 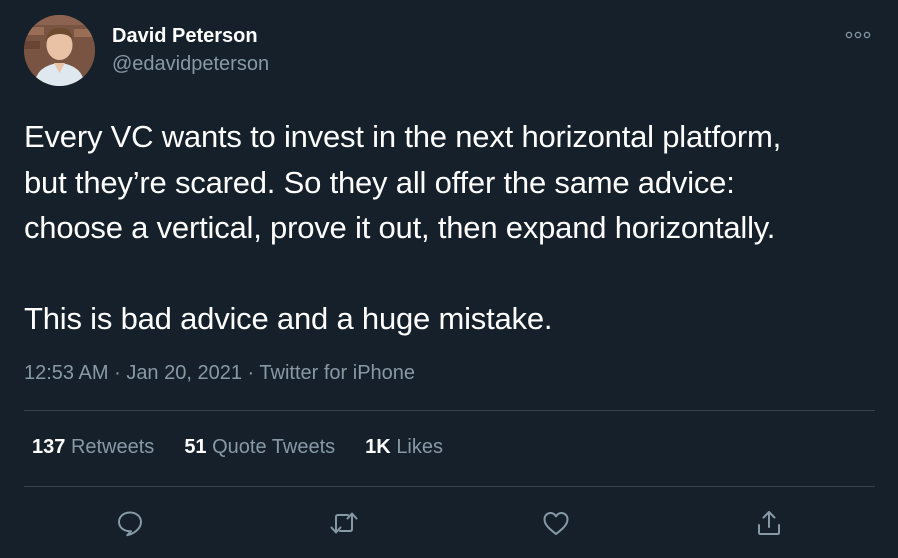 What do you see at coordinates (49, 447) in the screenshot?
I see `retweets-count: 137` at bounding box center [49, 447].